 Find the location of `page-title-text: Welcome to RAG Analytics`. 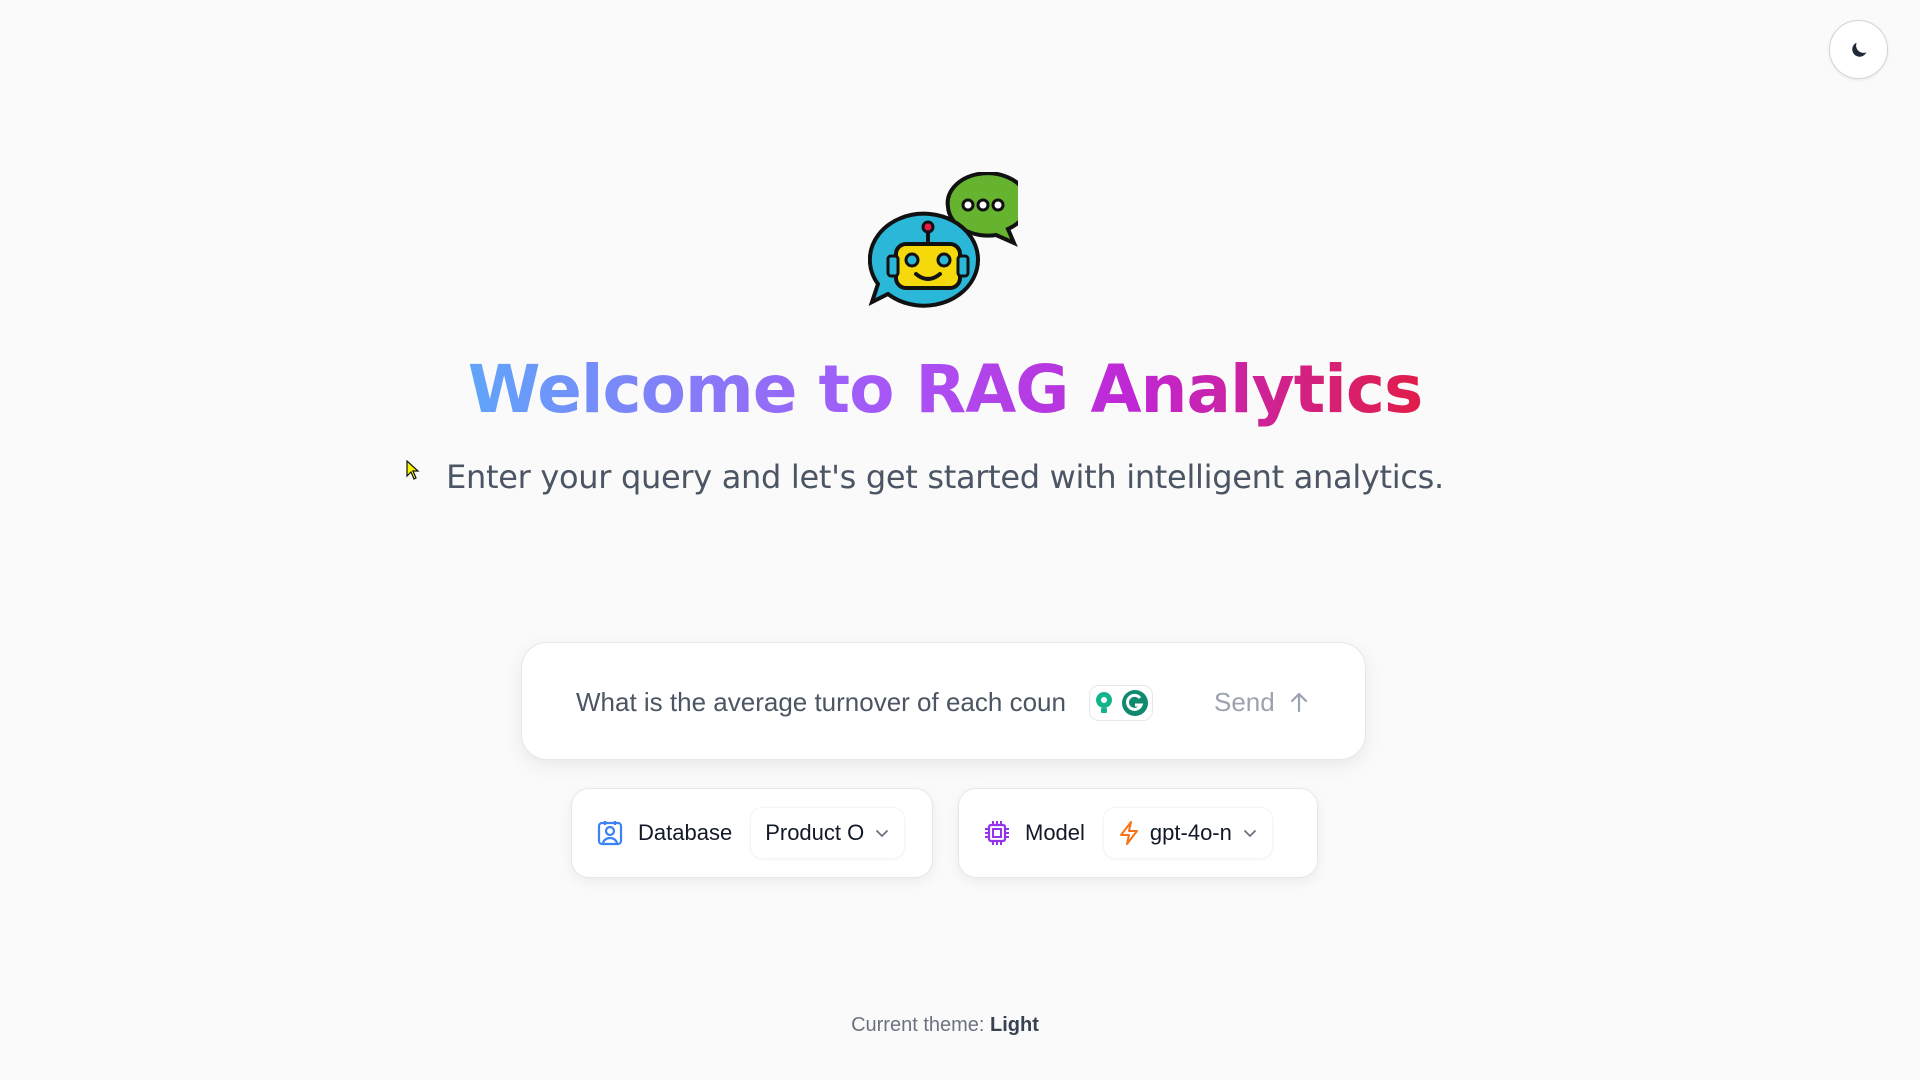

page-title-text: Welcome to RAG Analytics is located at coordinates (945, 389).